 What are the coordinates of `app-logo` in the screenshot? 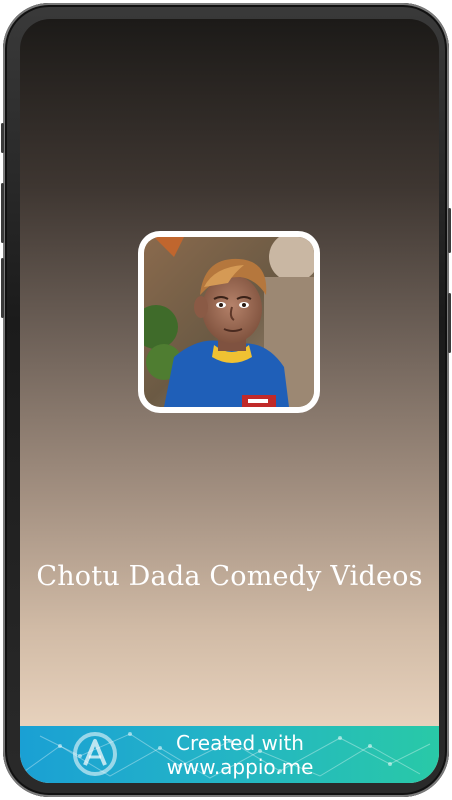 It's located at (229, 322).